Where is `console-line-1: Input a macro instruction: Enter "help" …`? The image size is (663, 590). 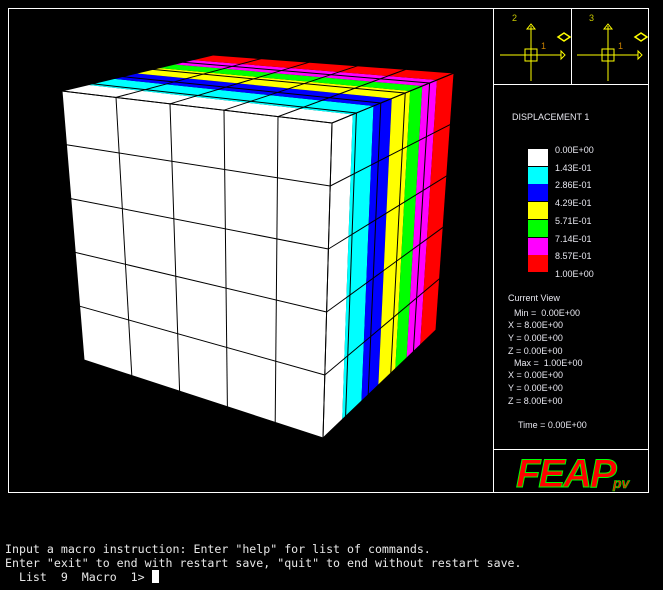
console-line-1: Input a macro instruction: Enter "help" … is located at coordinates (218, 549).